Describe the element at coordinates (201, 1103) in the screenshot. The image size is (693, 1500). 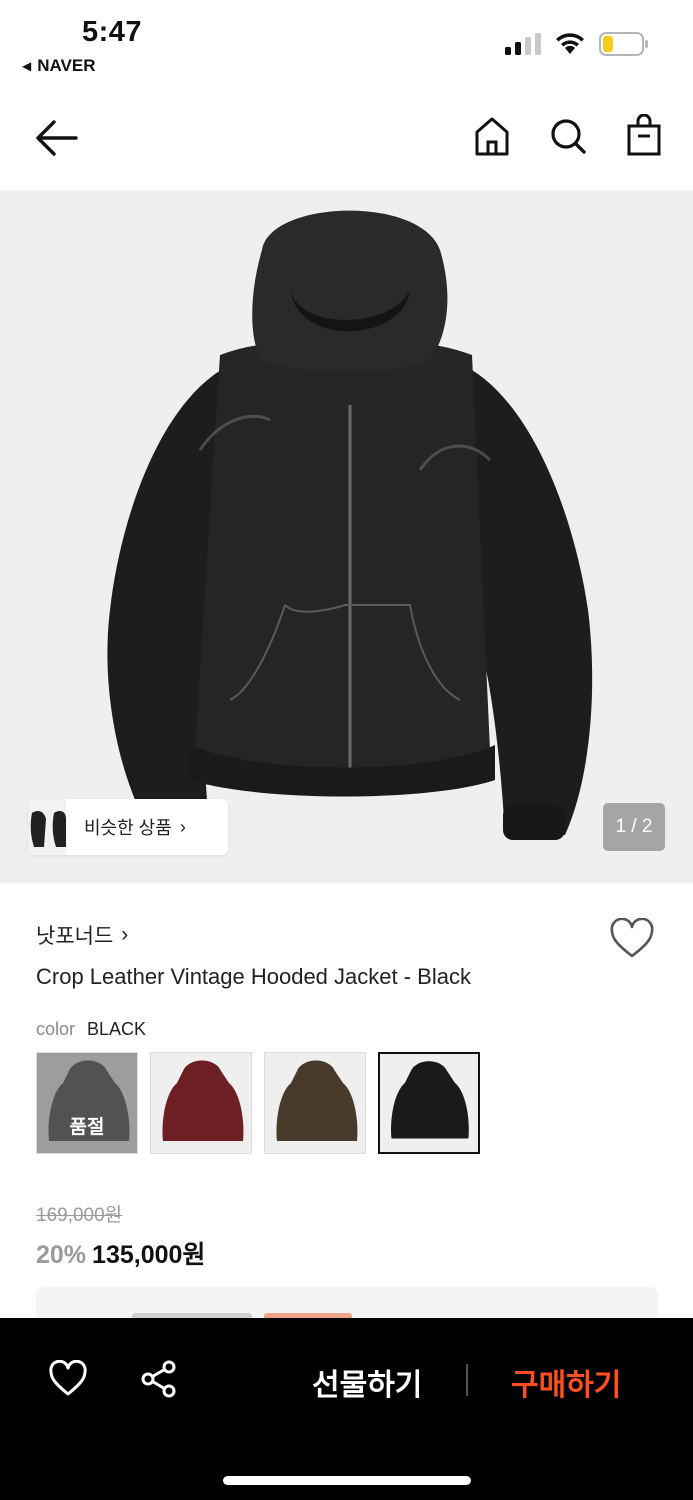
I see `color-swatch-burgundy` at that location.